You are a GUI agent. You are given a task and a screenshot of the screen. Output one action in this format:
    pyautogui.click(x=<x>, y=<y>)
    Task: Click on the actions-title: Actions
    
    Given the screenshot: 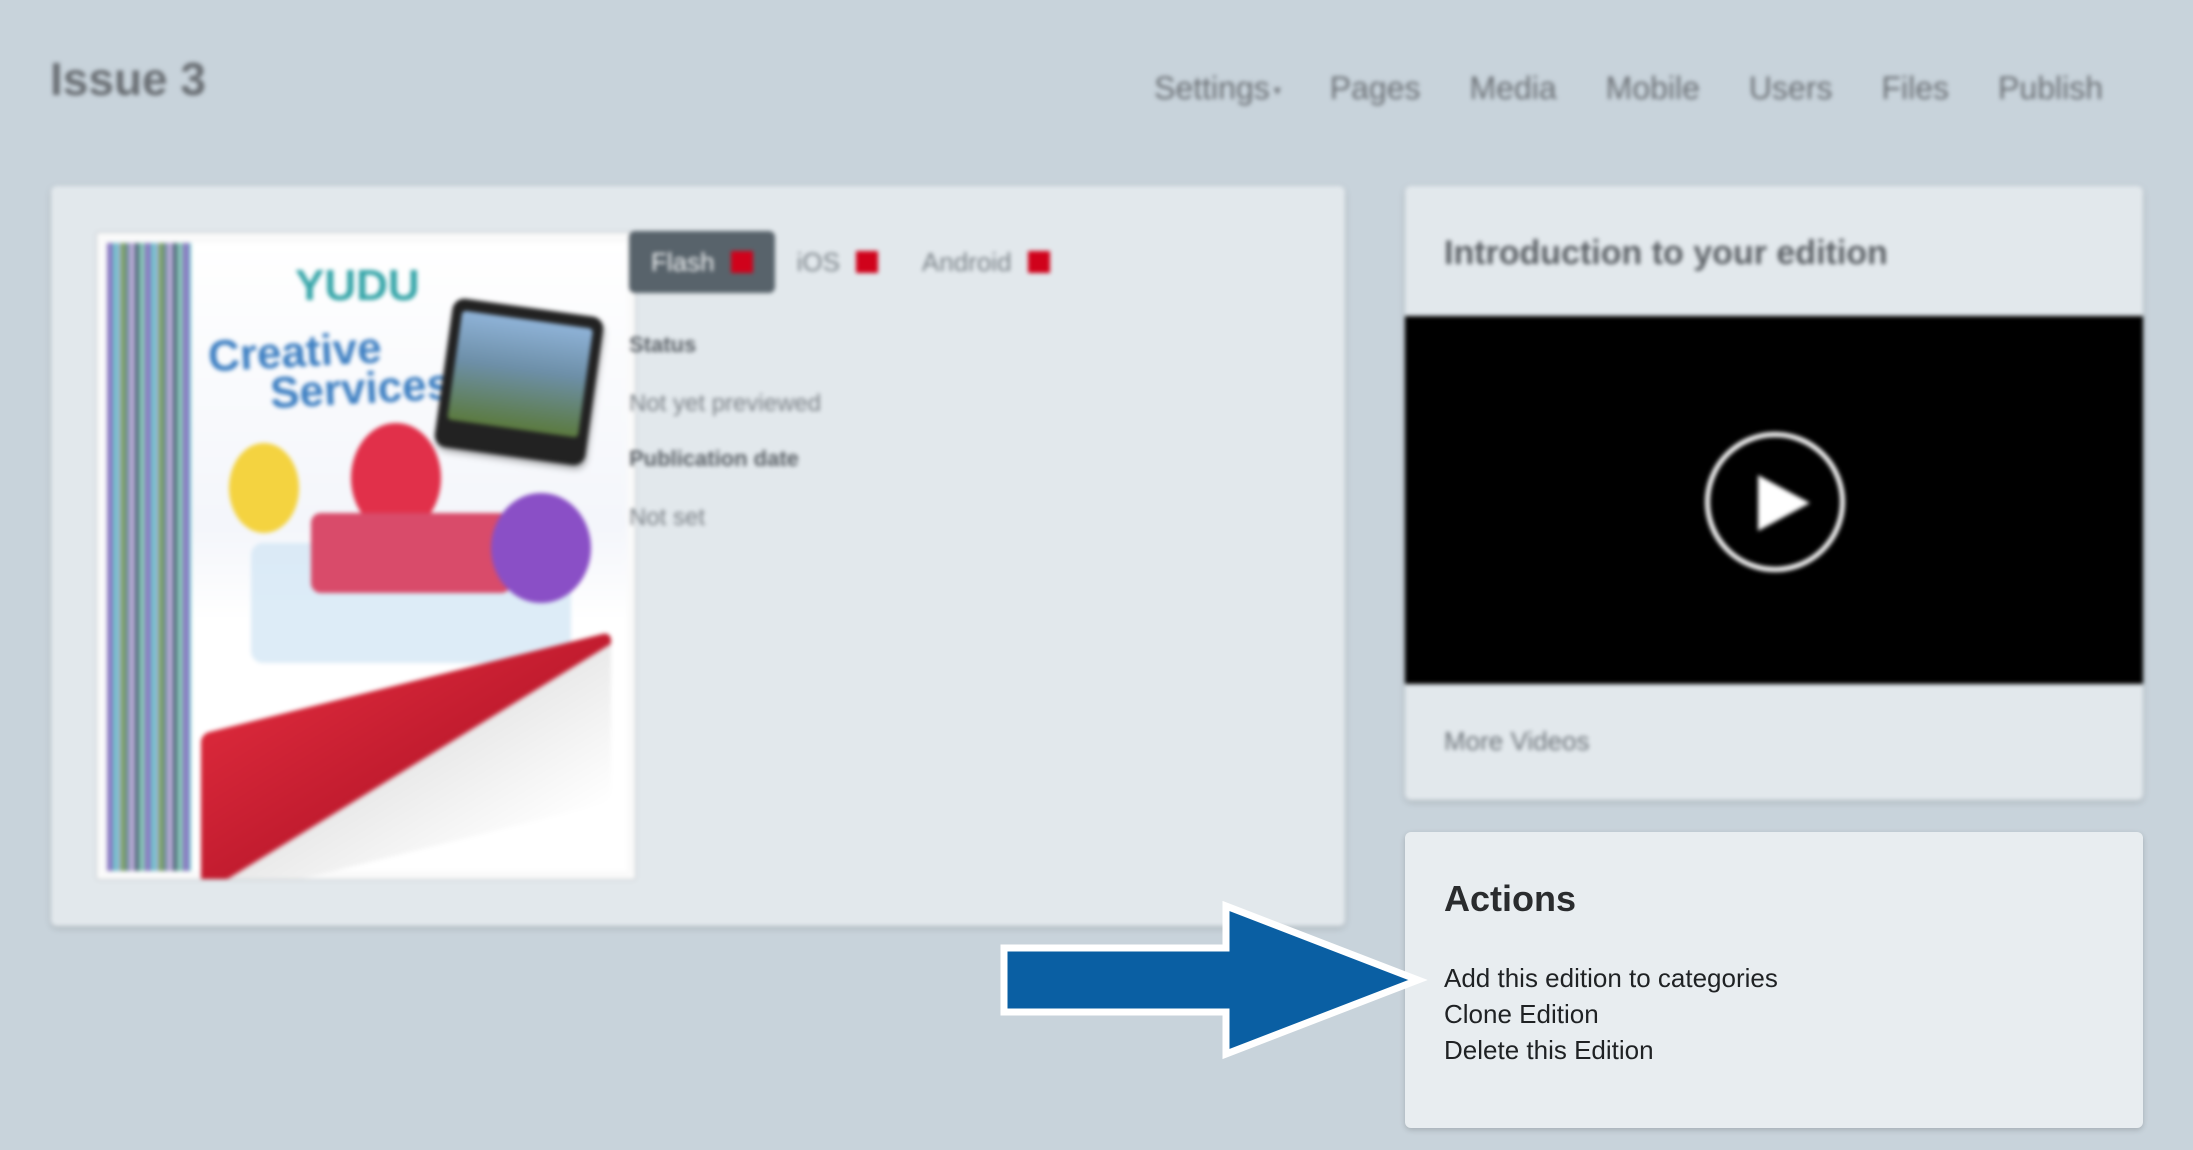 What is the action you would take?
    pyautogui.click(x=1510, y=898)
    